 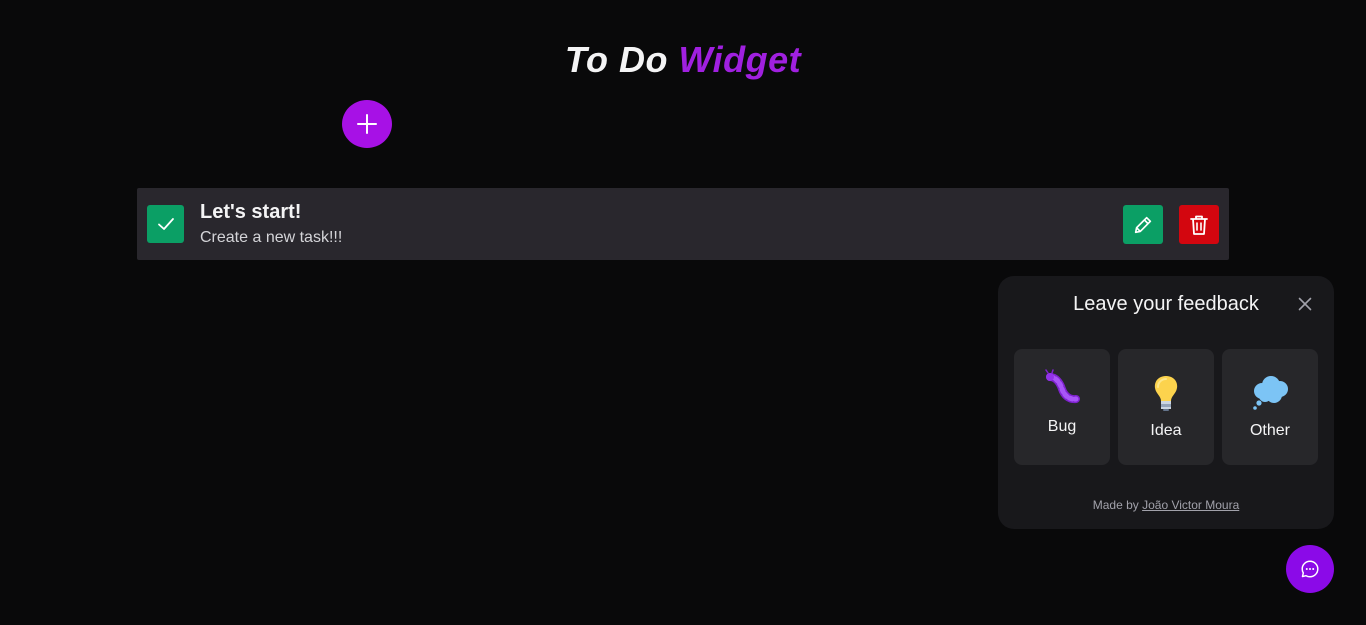 I want to click on feedback-chat-button, so click(x=1310, y=569).